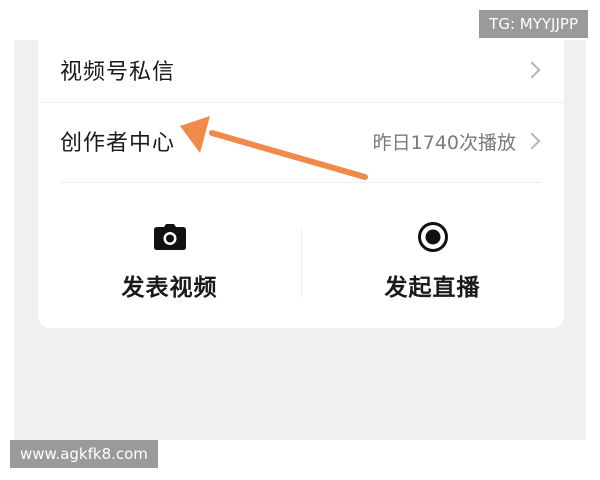 This screenshot has width=600, height=480. What do you see at coordinates (533, 24) in the screenshot?
I see `watermark-top-right: TG: MYYJJPP` at bounding box center [533, 24].